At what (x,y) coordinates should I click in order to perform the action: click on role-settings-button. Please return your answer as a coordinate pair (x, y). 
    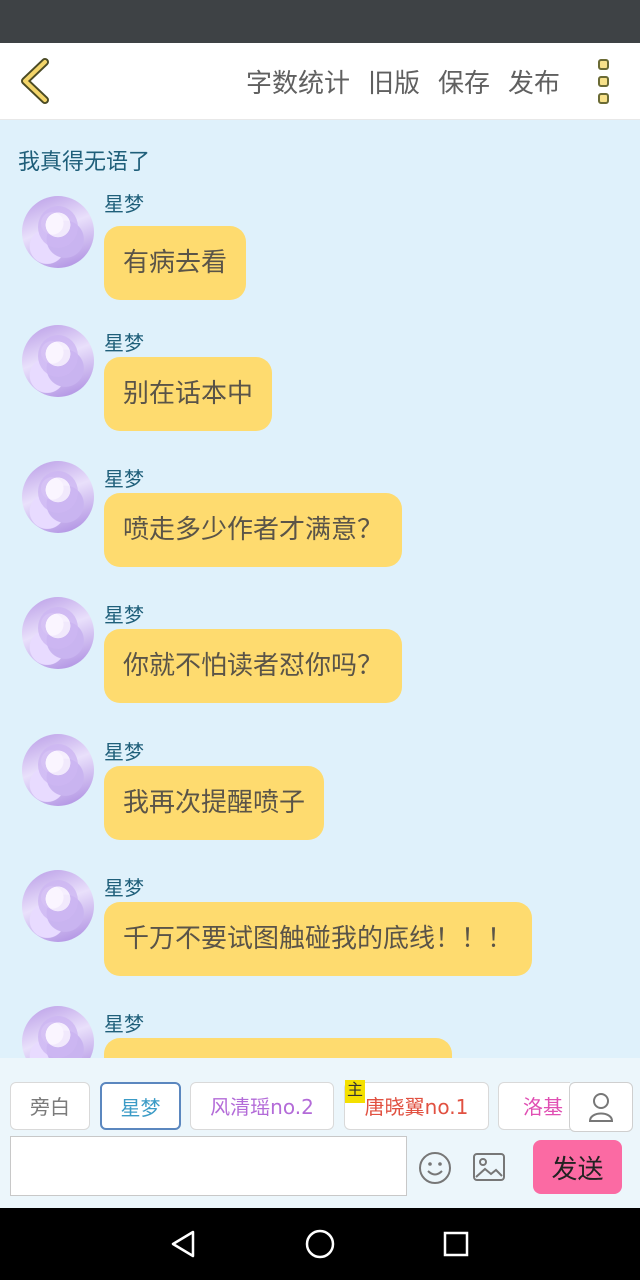
    Looking at the image, I should click on (601, 1107).